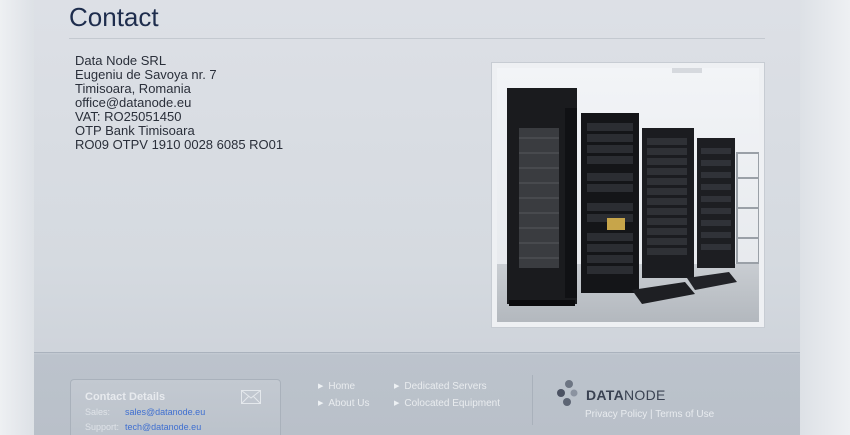 The height and width of the screenshot is (435, 850). I want to click on privacy-policy-link: Privacy Policy, so click(616, 414).